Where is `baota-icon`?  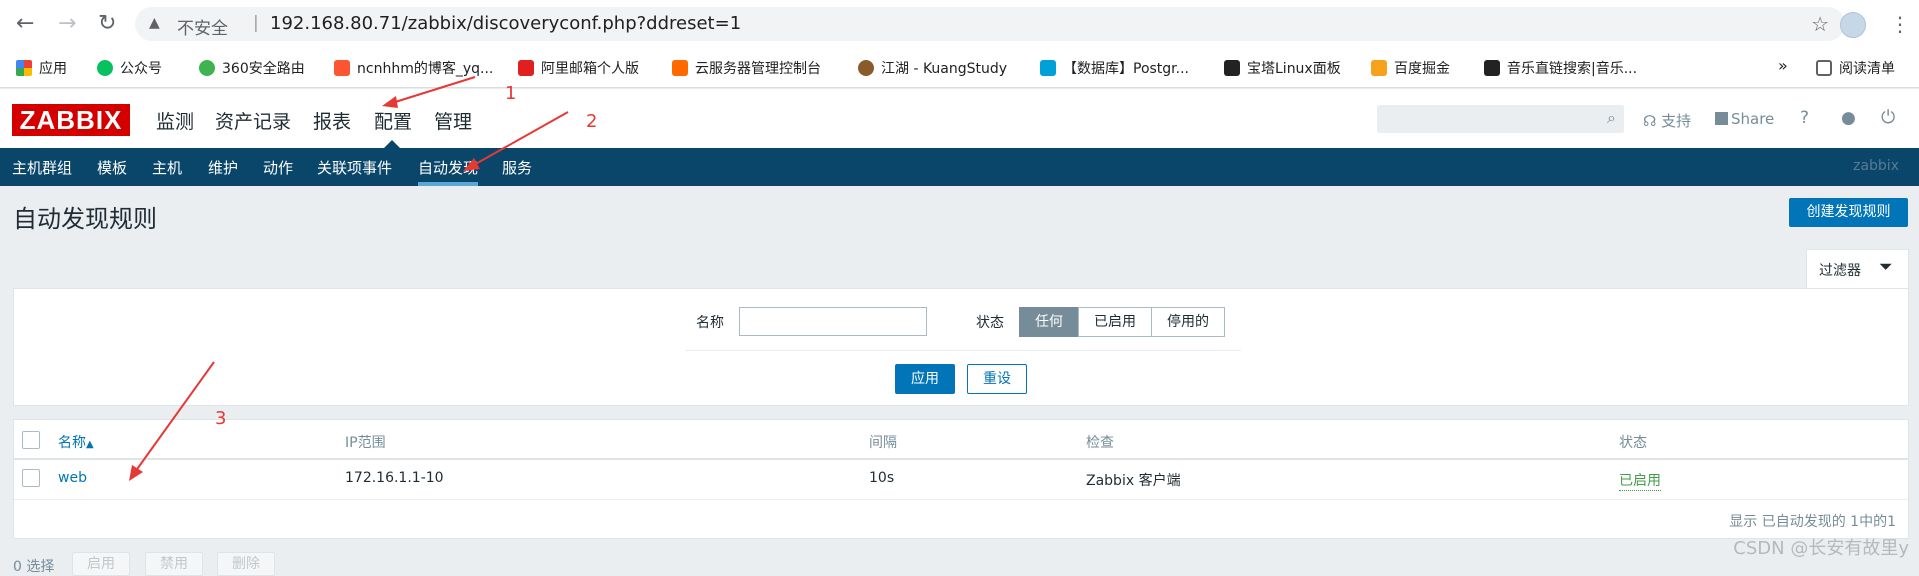 baota-icon is located at coordinates (1232, 68).